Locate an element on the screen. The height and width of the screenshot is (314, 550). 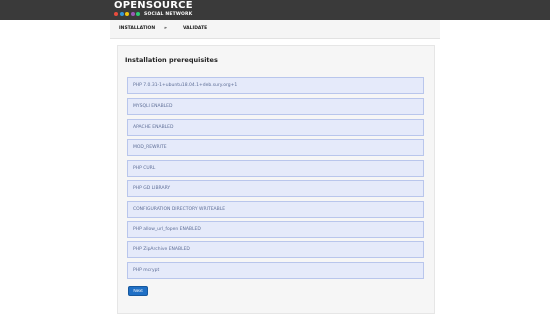
requirement-label: PHP CURL is located at coordinates (144, 168).